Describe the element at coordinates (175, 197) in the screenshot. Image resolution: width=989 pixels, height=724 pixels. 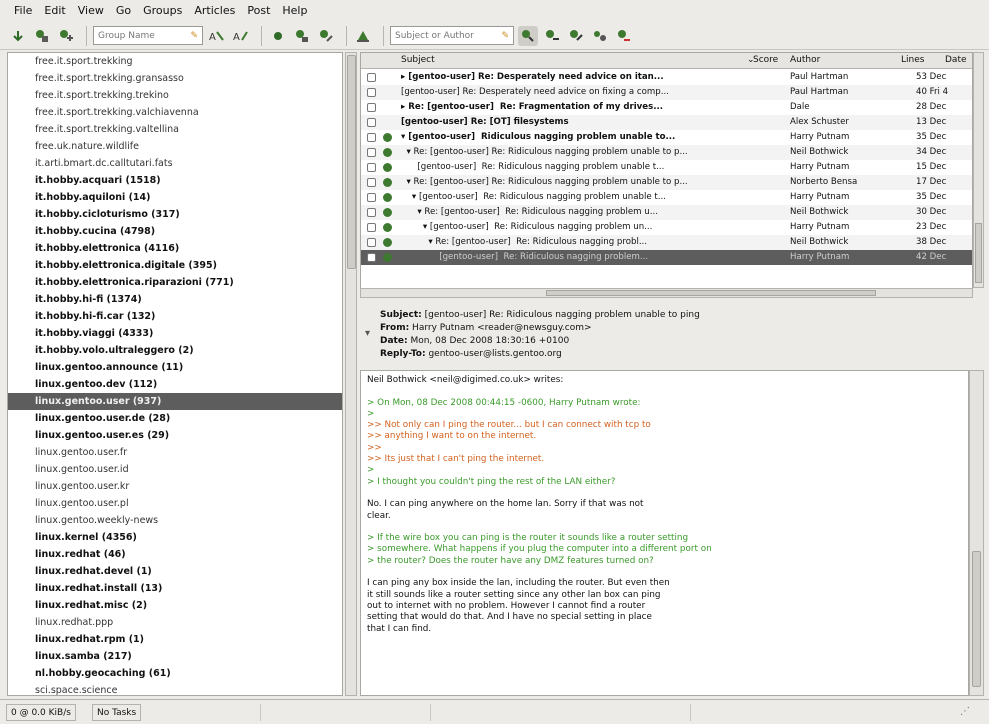
I see `group-item: it.hobby.aquiloni (14)` at that location.